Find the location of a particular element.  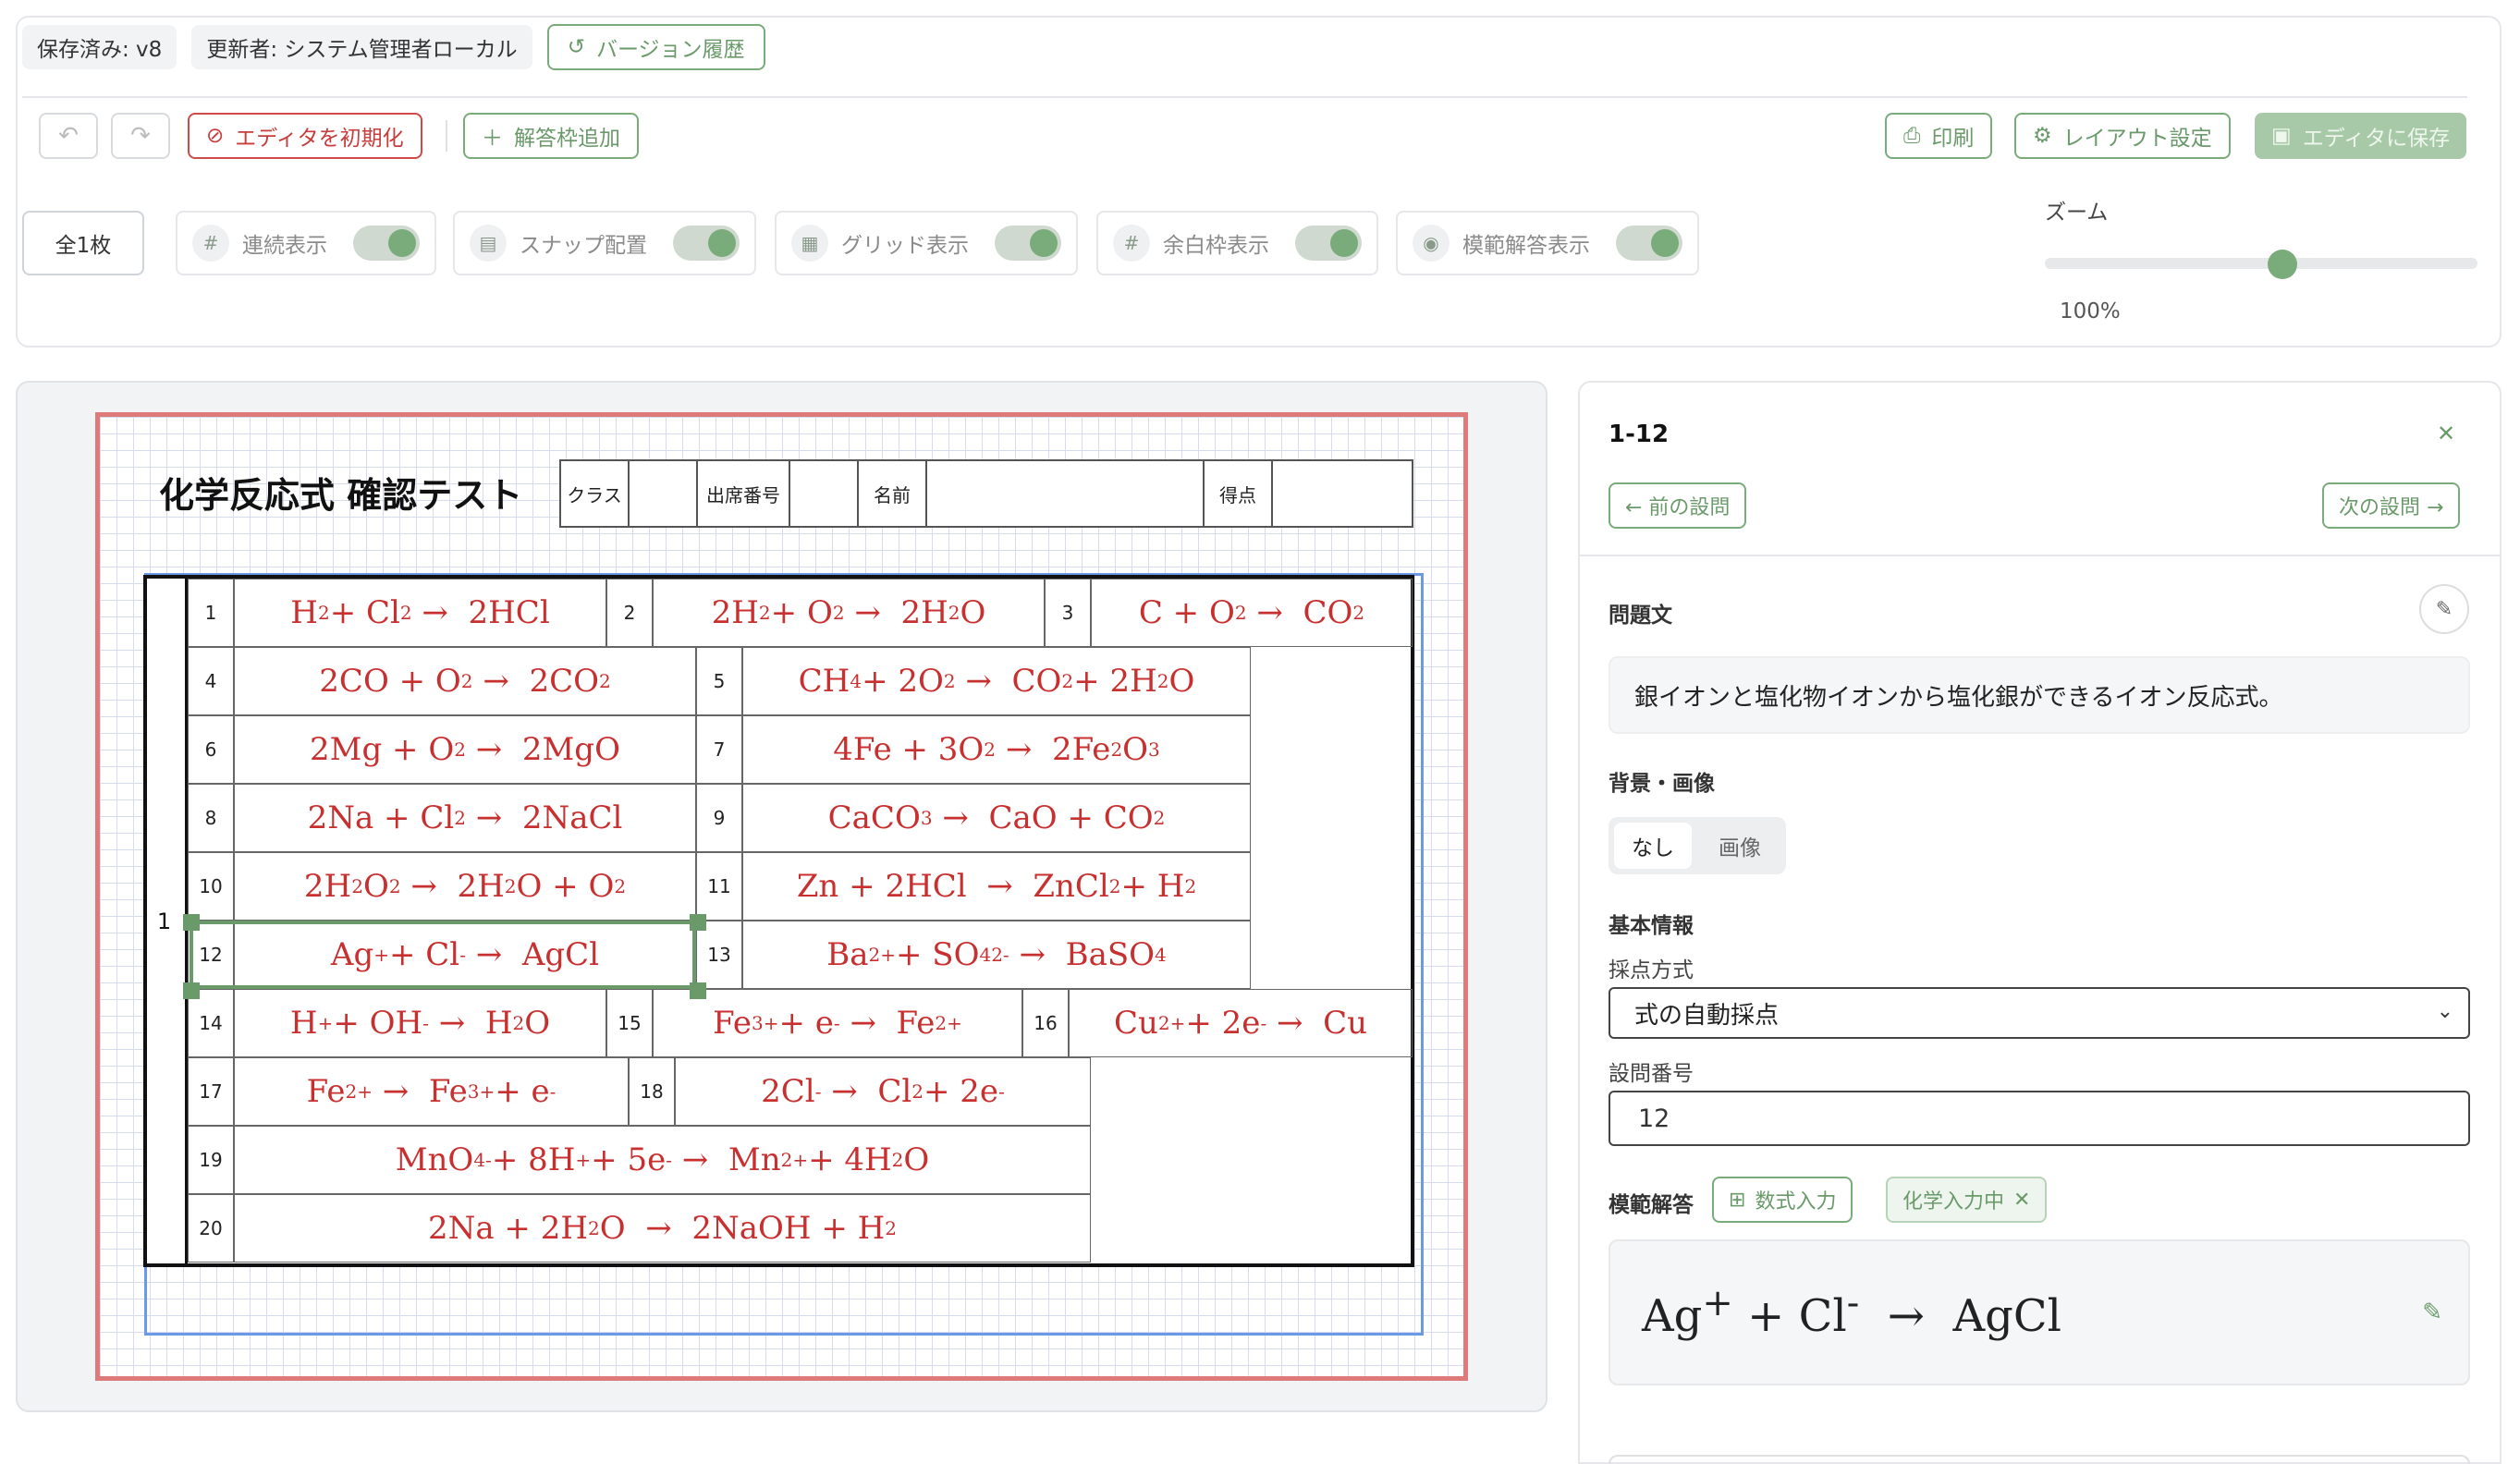

question-number-cell: 4 is located at coordinates (211, 681).